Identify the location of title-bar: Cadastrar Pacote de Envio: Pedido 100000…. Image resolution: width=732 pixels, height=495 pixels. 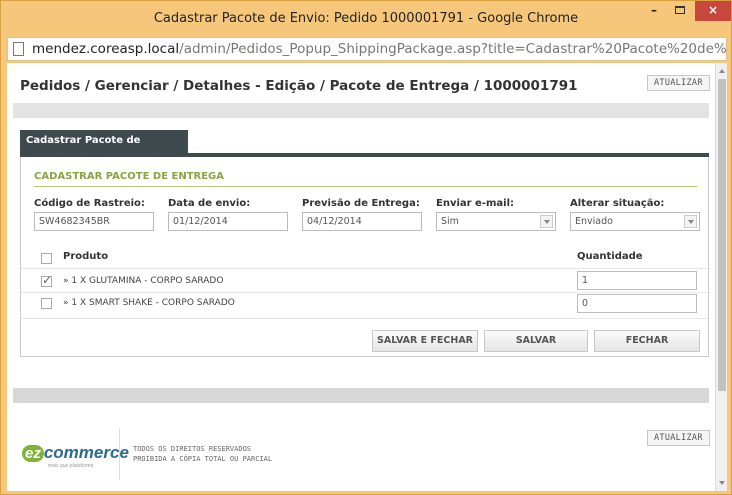
(366, 18).